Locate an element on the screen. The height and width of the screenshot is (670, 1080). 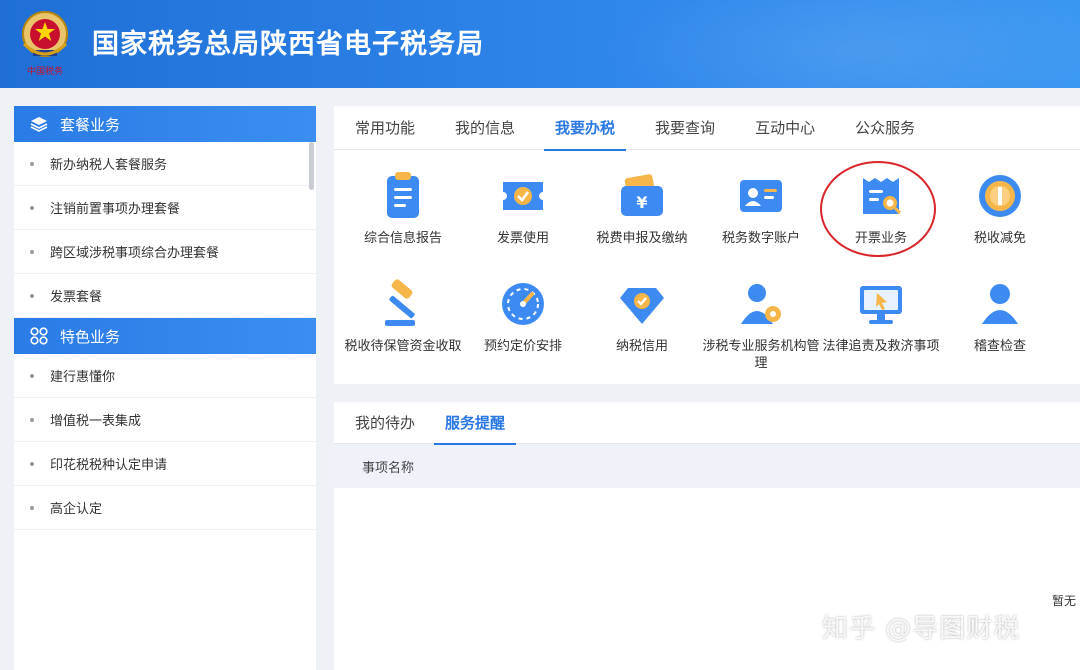
top-banner: 中国税务 国家税务总局陕西省电子税务局 is located at coordinates (540, 44).